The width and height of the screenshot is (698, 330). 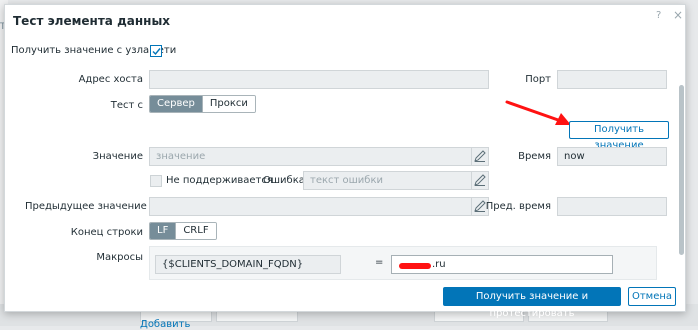 What do you see at coordinates (86, 206) in the screenshot?
I see `prev-value-label: Предыдущее значение` at bounding box center [86, 206].